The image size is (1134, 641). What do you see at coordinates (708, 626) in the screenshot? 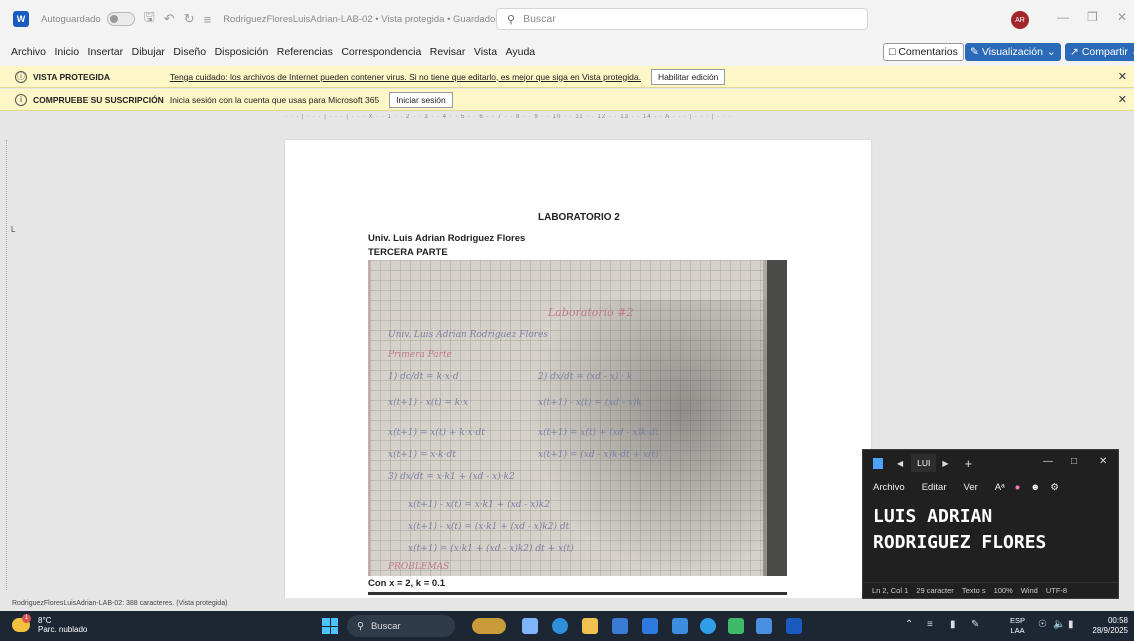
I see `chrome-icon` at bounding box center [708, 626].